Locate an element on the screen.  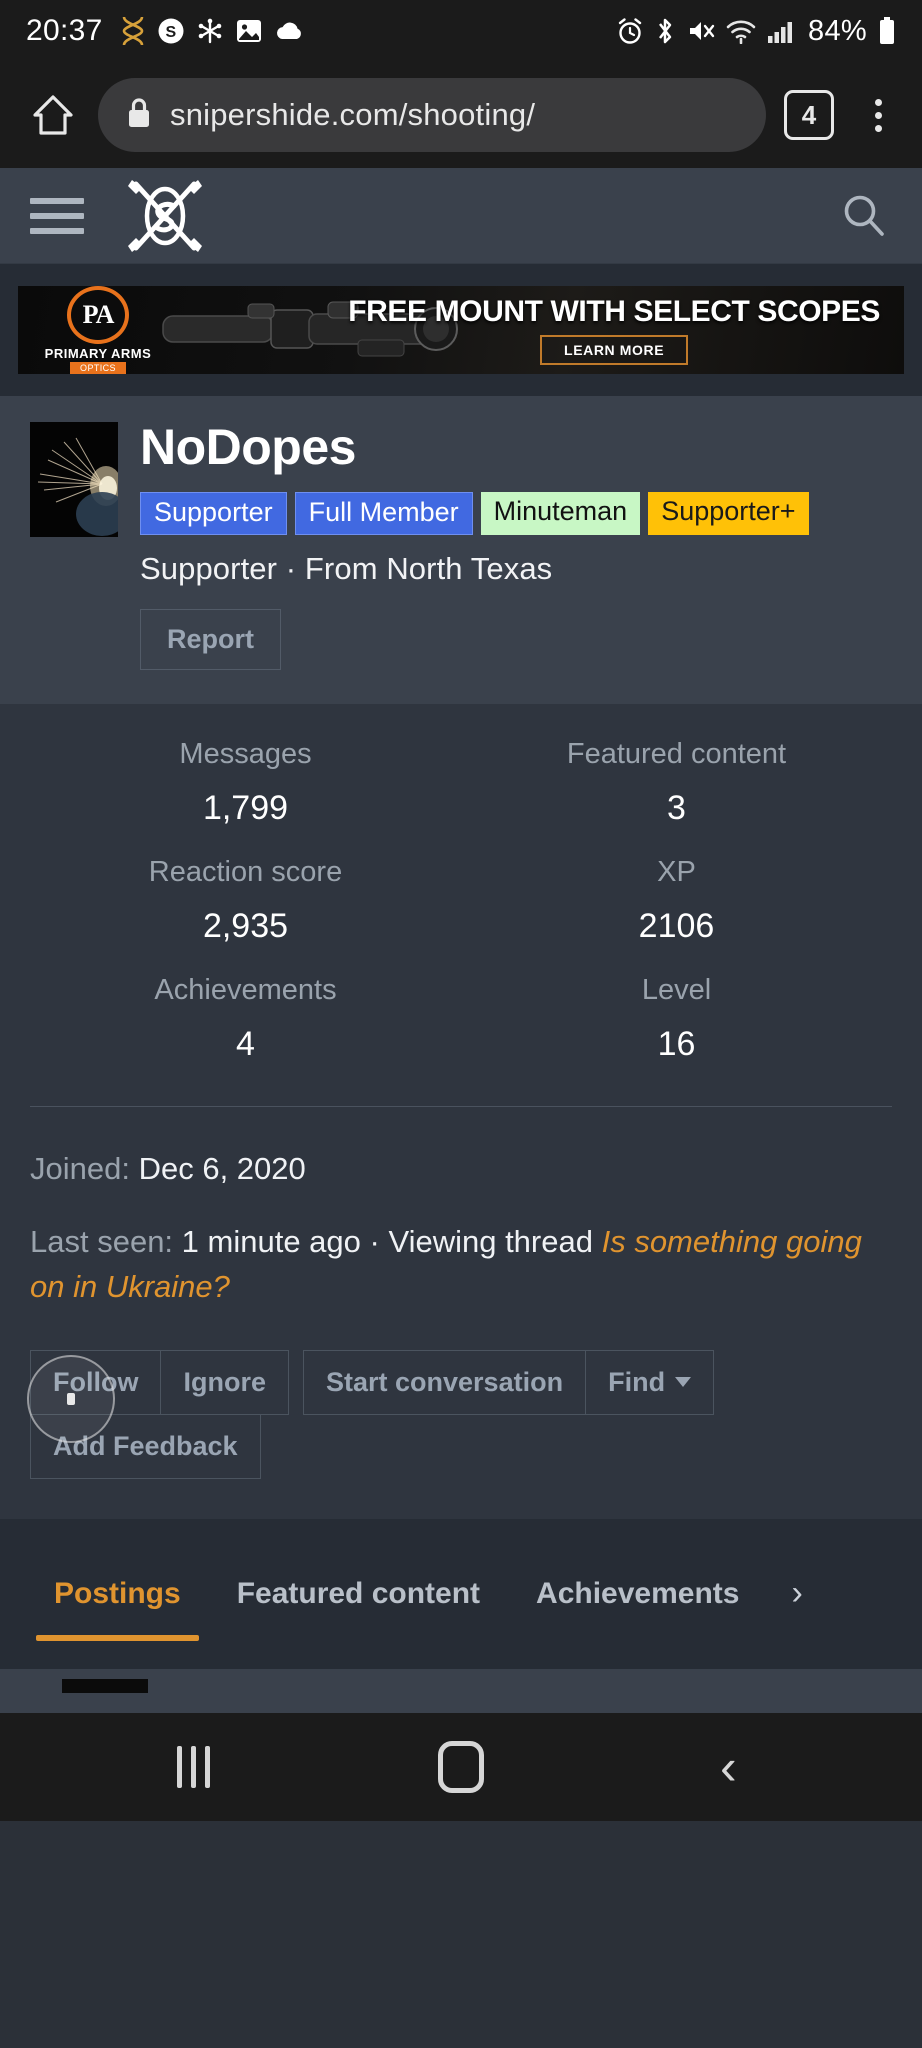
stat-level: Level 16 is located at coordinates (676, 1033).